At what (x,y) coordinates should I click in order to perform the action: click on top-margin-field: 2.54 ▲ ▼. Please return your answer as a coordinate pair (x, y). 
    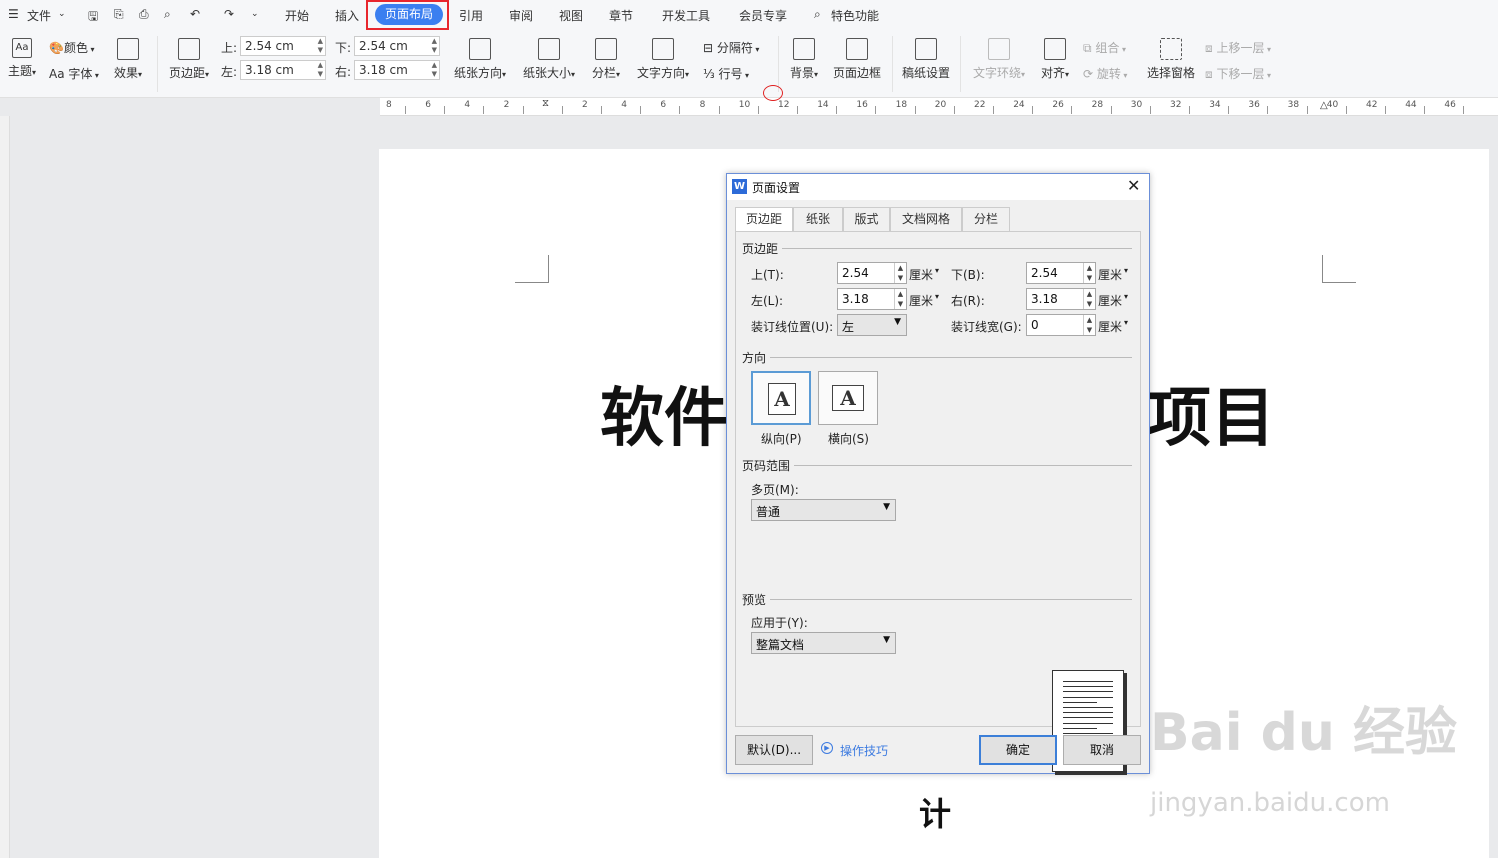
    Looking at the image, I should click on (872, 273).